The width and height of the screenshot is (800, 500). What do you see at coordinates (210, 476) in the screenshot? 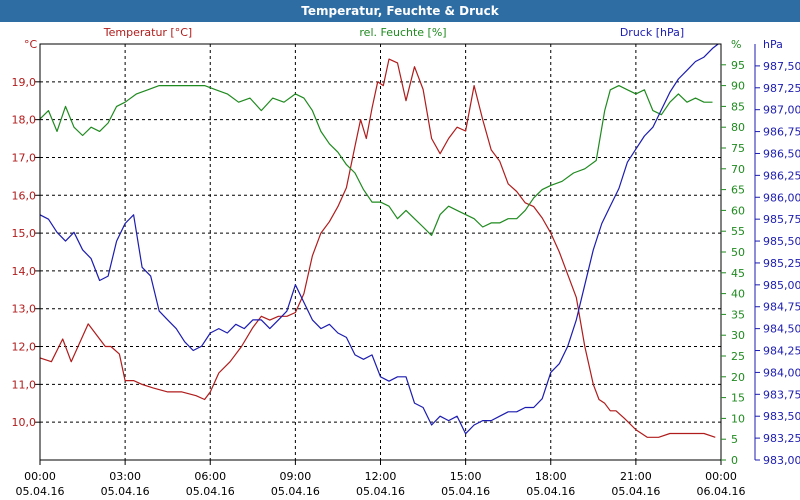
I see `x-tick-label-time: 06:00` at bounding box center [210, 476].